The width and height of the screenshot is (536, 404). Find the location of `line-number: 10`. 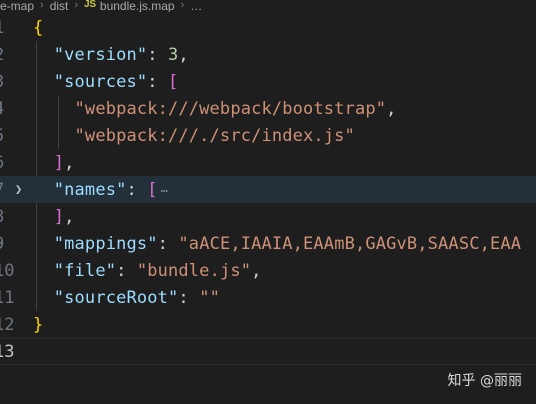

line-number: 10 is located at coordinates (7, 270).